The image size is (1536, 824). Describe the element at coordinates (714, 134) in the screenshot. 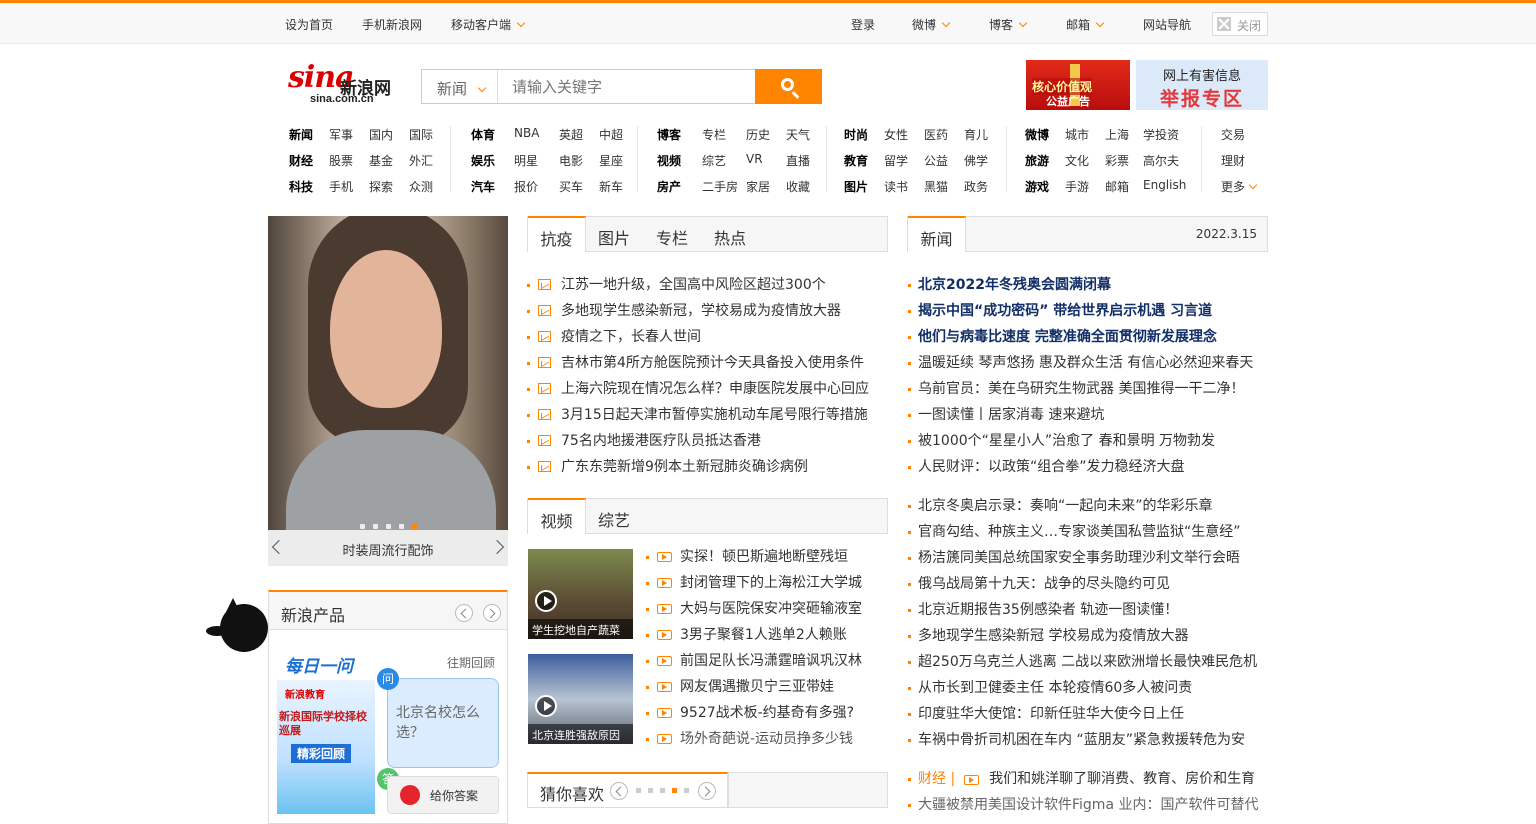

I see `nav-link: 专栏` at that location.